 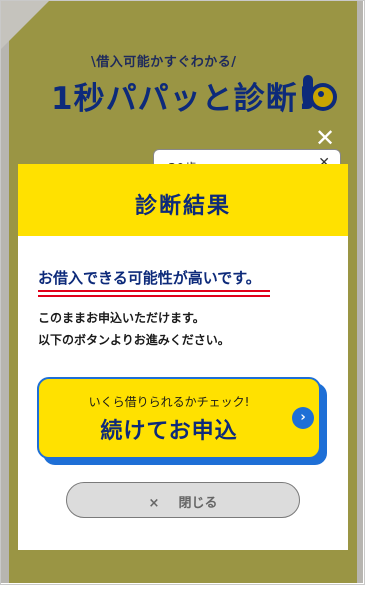 I want to click on close-modal-button: × 閉じる, so click(x=183, y=500).